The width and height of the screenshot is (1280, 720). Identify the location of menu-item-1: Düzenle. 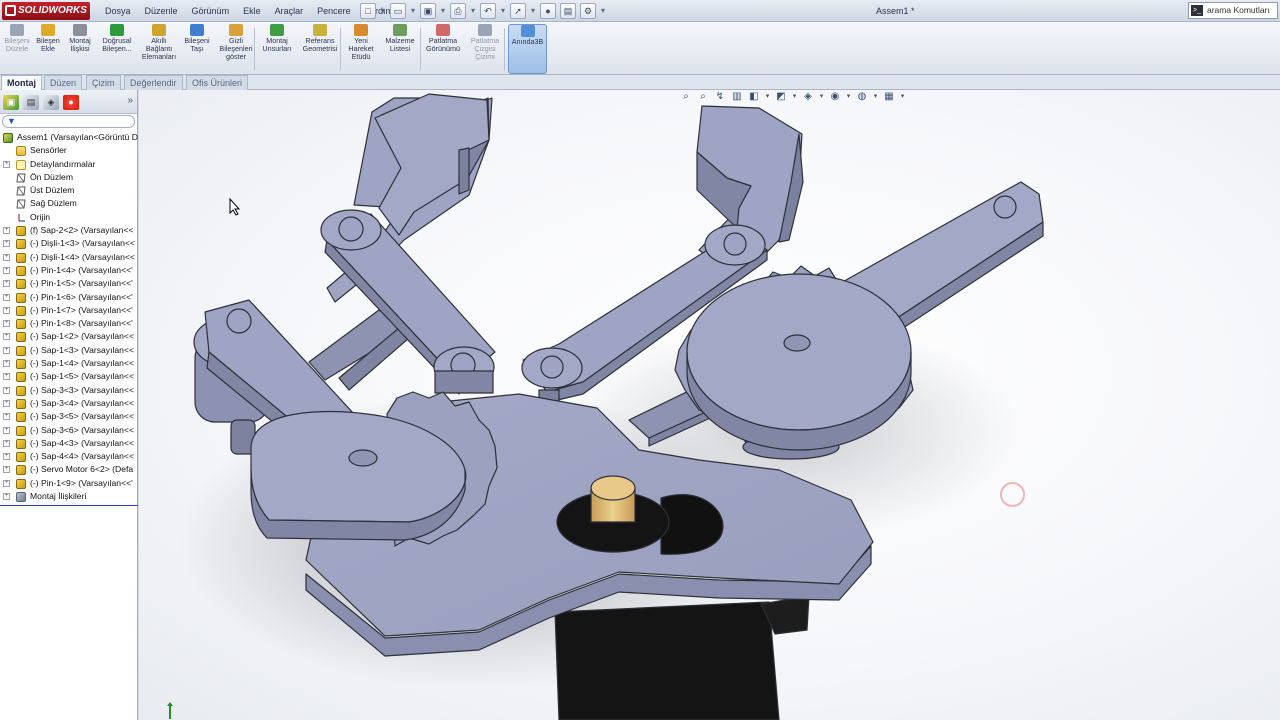
(161, 11).